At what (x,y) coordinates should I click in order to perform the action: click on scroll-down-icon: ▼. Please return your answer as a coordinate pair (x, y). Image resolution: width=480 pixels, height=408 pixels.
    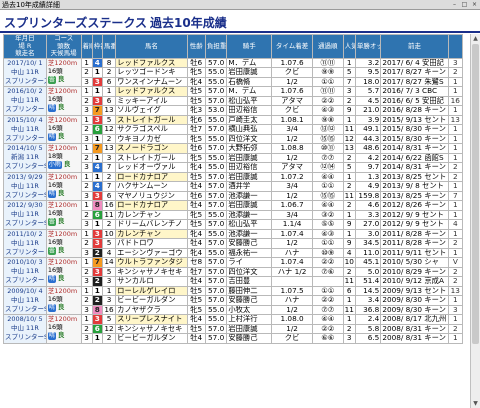
    Looking at the image, I should click on (475, 403).